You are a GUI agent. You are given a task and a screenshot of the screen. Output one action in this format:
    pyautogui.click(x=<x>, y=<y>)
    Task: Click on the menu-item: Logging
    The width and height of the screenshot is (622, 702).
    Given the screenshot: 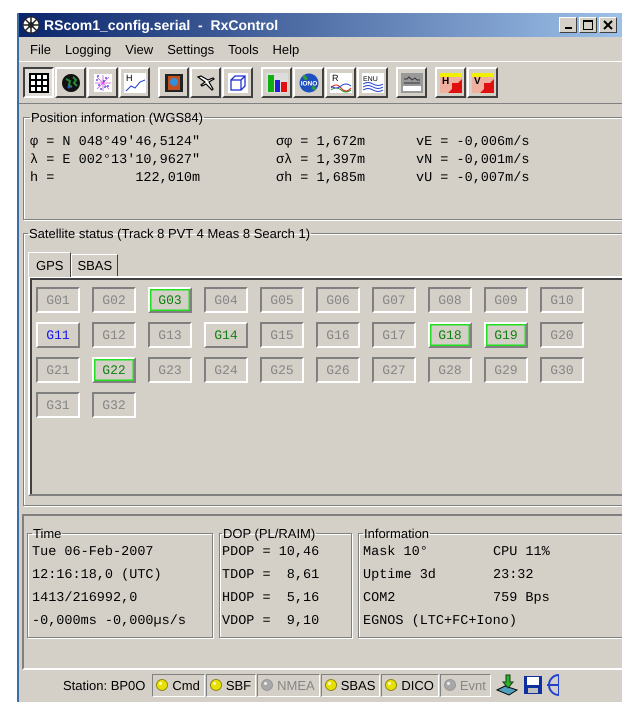 What is the action you would take?
    pyautogui.click(x=88, y=49)
    